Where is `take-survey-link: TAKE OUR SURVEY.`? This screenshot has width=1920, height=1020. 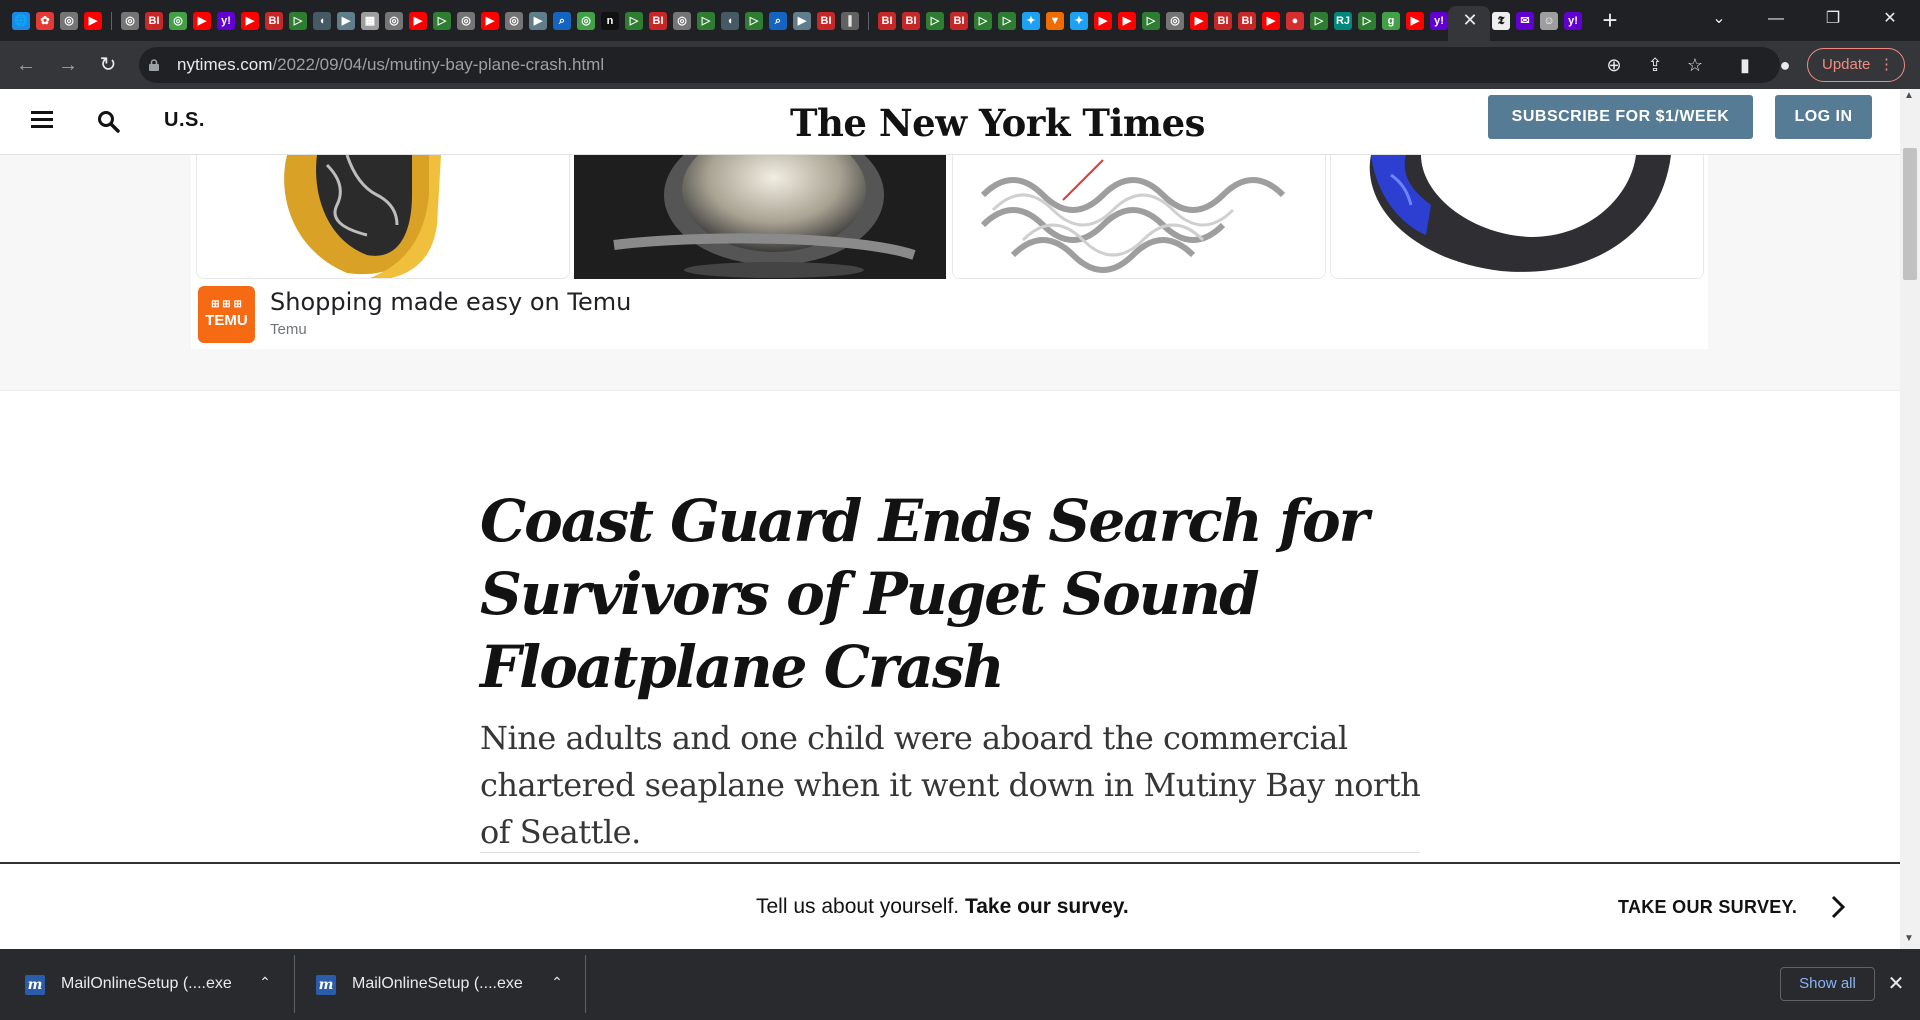
take-survey-link: TAKE OUR SURVEY. is located at coordinates (1707, 907).